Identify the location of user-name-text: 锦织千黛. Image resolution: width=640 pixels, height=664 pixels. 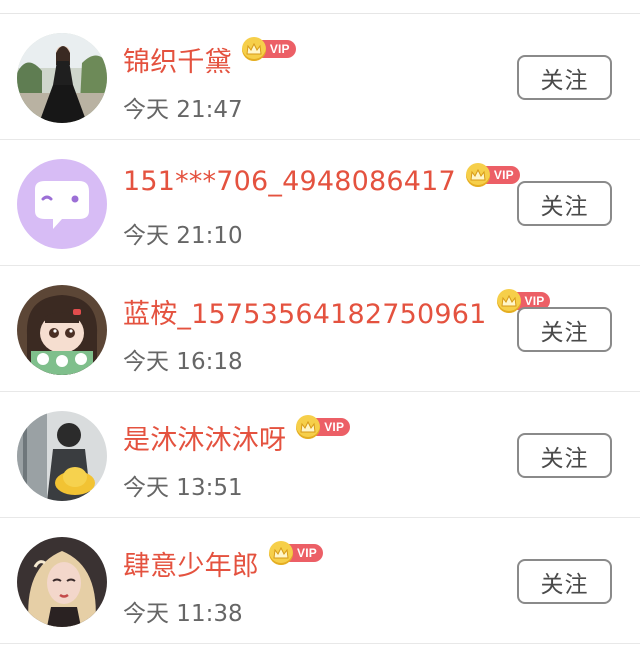
(177, 62).